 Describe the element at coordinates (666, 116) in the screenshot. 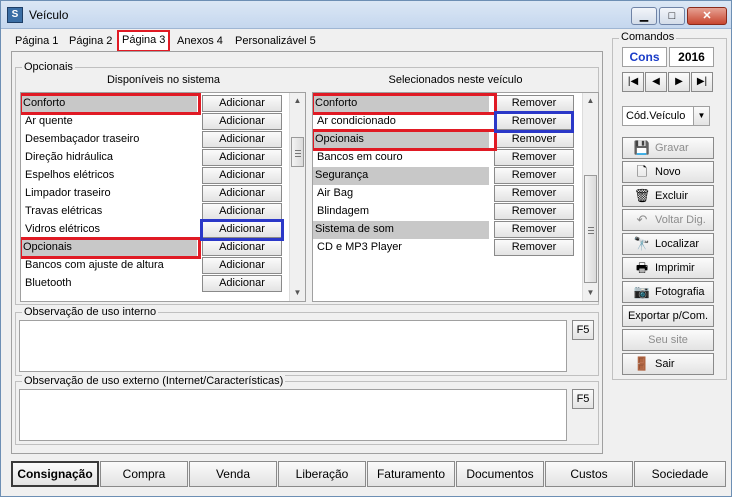

I see `search-key-select: Cód.Veículo ▼` at that location.